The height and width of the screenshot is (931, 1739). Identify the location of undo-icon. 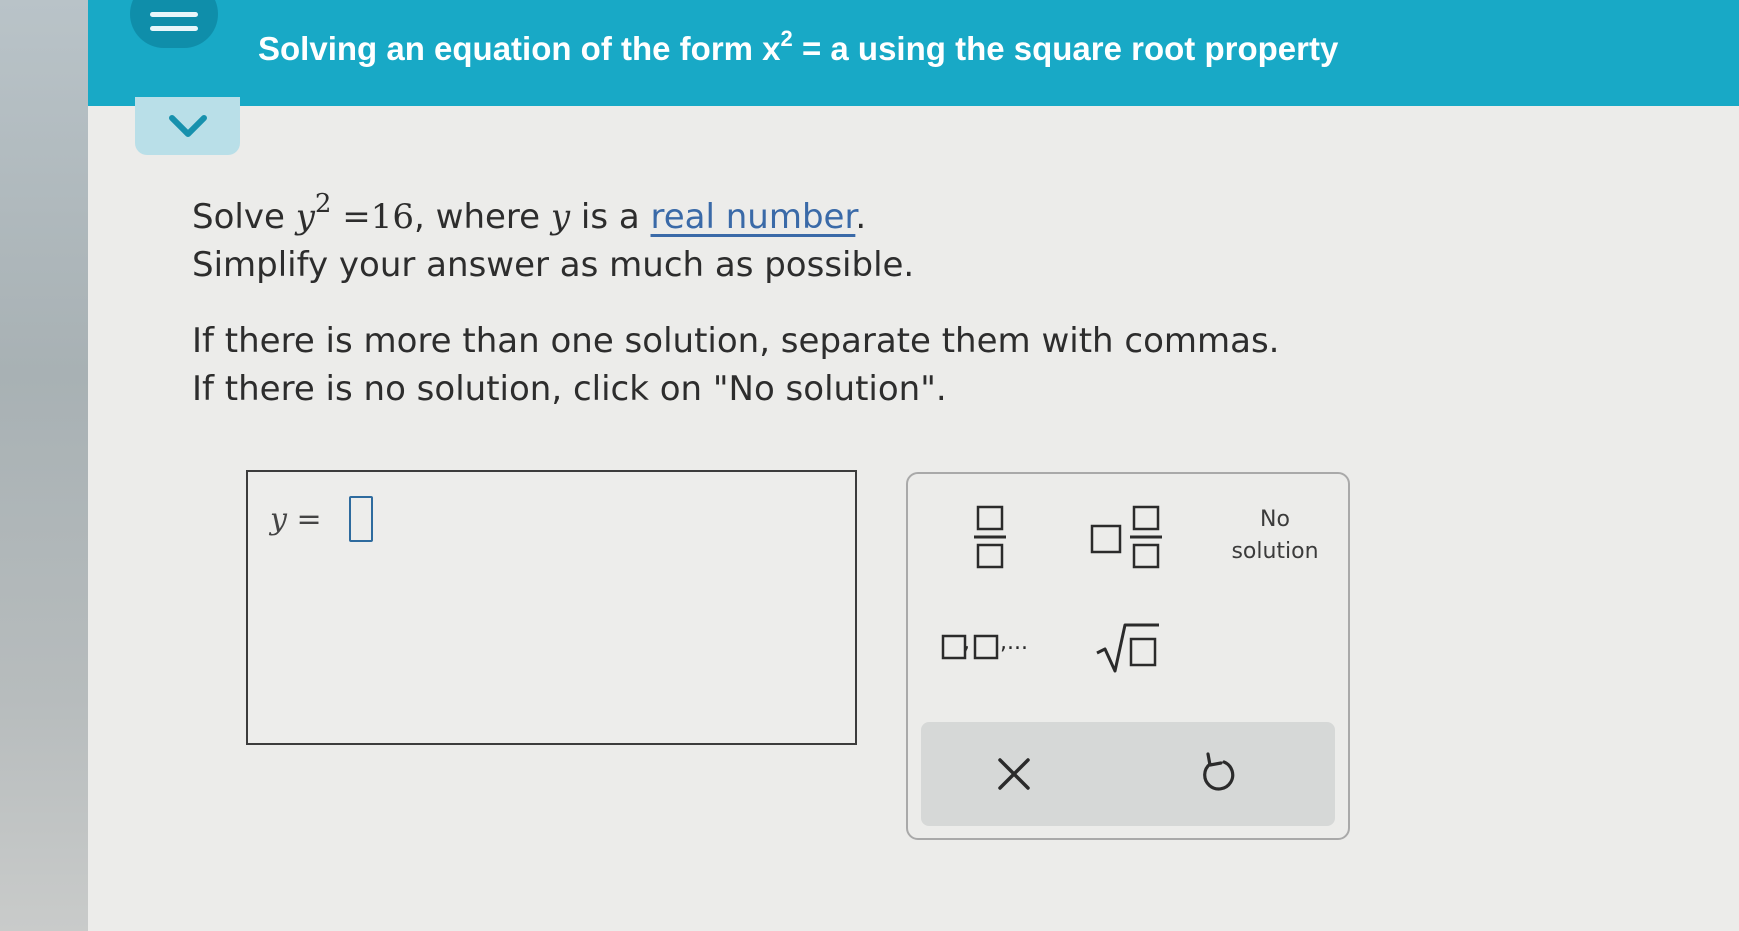
(1219, 771).